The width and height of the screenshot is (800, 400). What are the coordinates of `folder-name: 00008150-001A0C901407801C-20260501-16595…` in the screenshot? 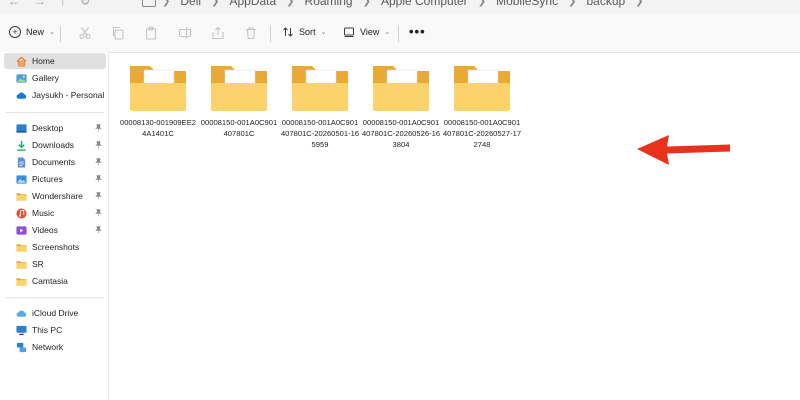 It's located at (320, 133).